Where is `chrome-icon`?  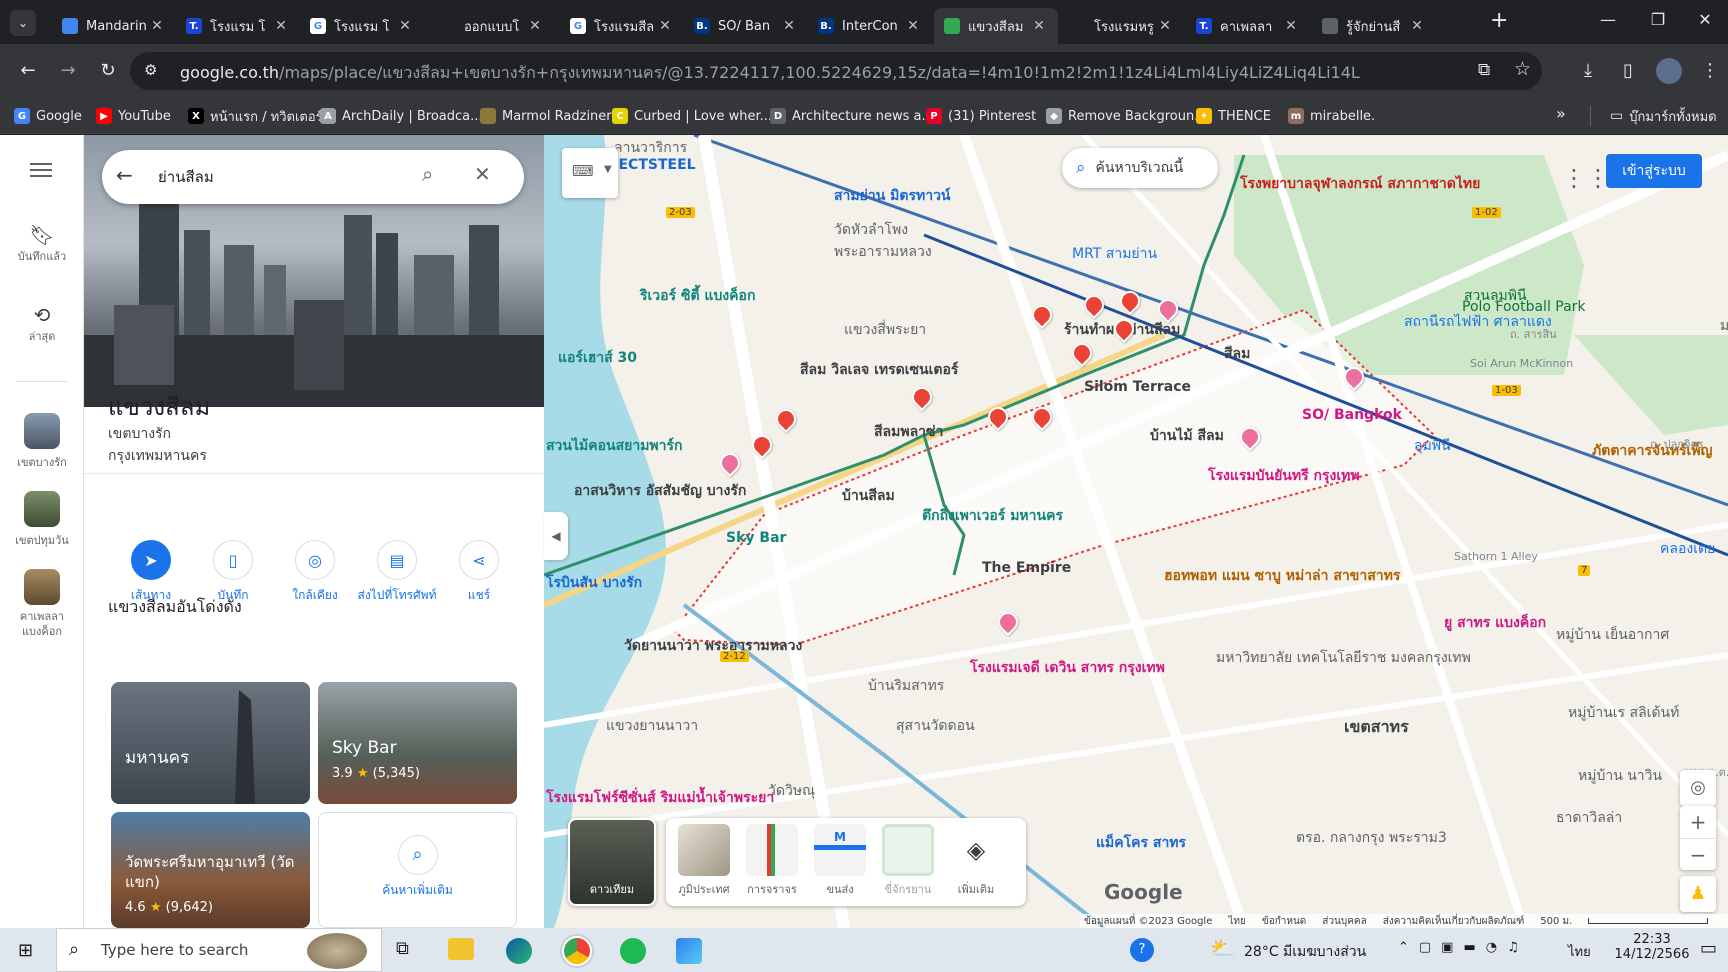 chrome-icon is located at coordinates (577, 951).